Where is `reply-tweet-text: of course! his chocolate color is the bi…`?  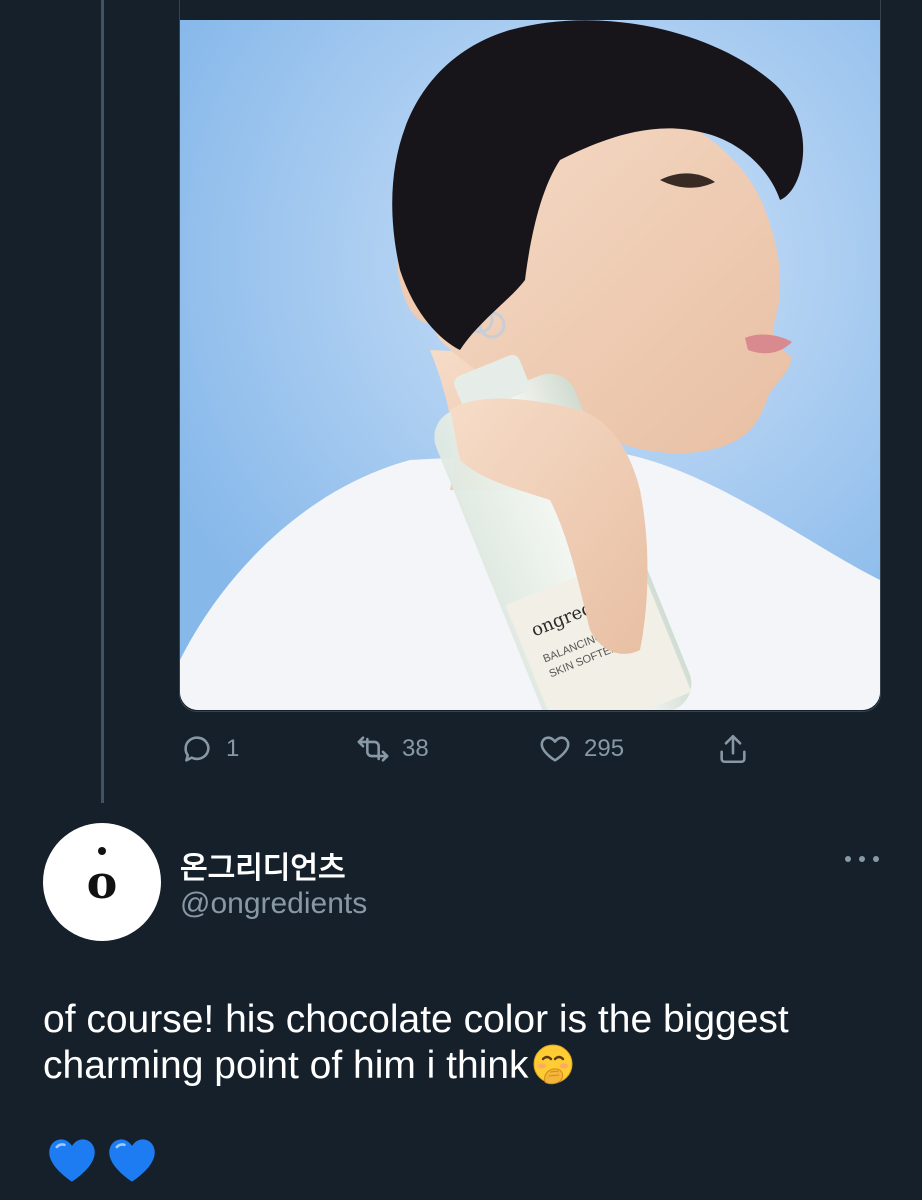
reply-tweet-text: of course! his chocolate color is the bi… is located at coordinates (458, 1047).